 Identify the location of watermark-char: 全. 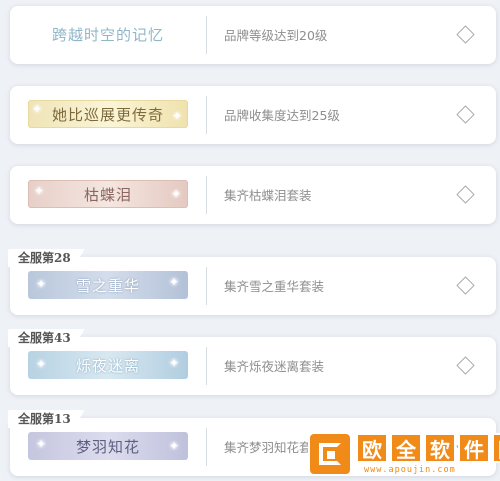
(406, 448).